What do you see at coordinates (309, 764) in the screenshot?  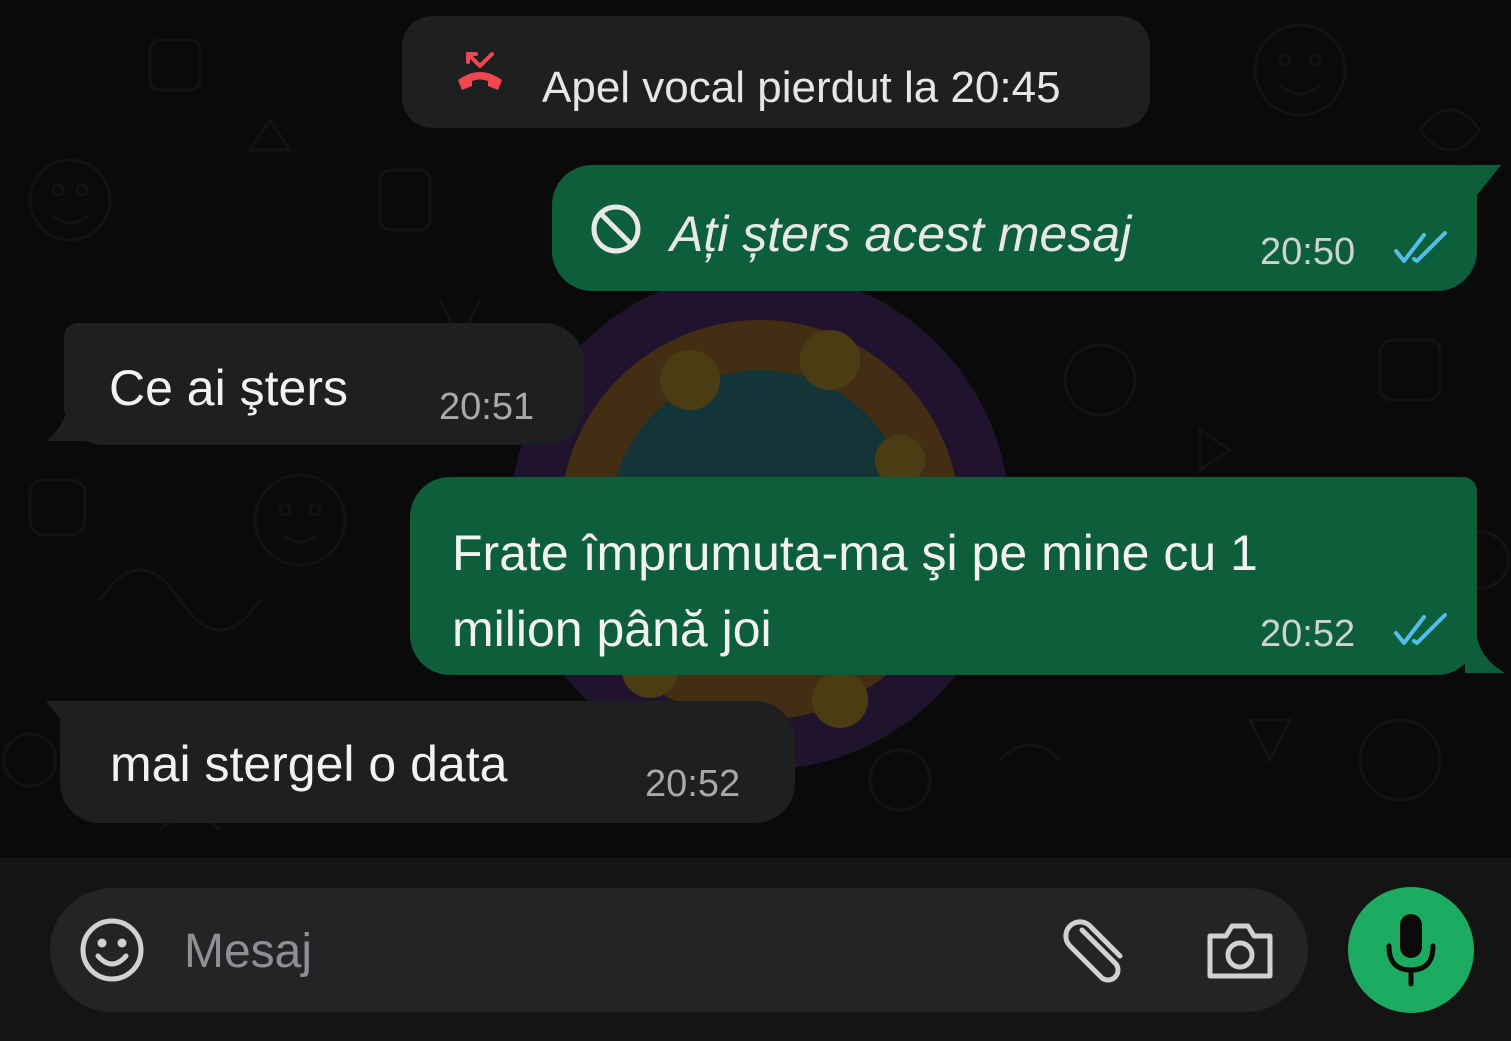 I see `message-text: mai stergel o data` at bounding box center [309, 764].